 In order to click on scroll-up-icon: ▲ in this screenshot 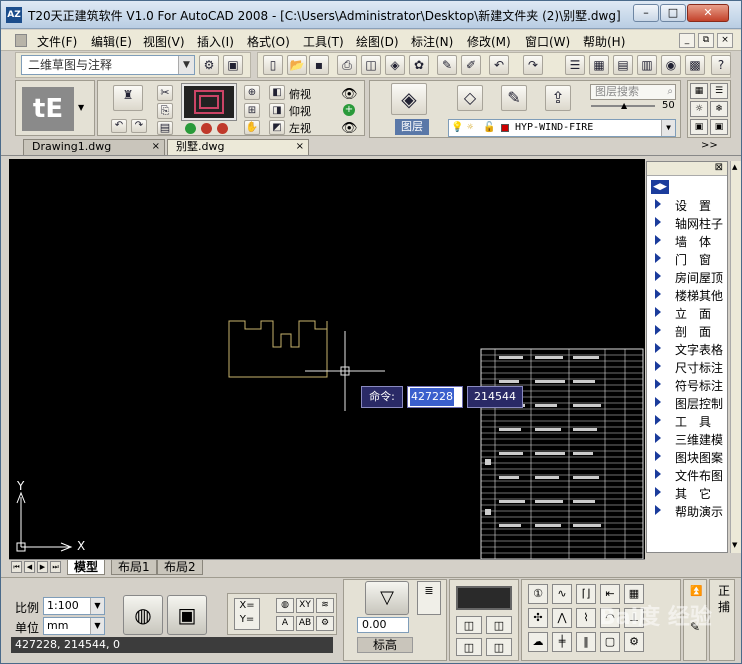, I will do `click(734, 167)`.